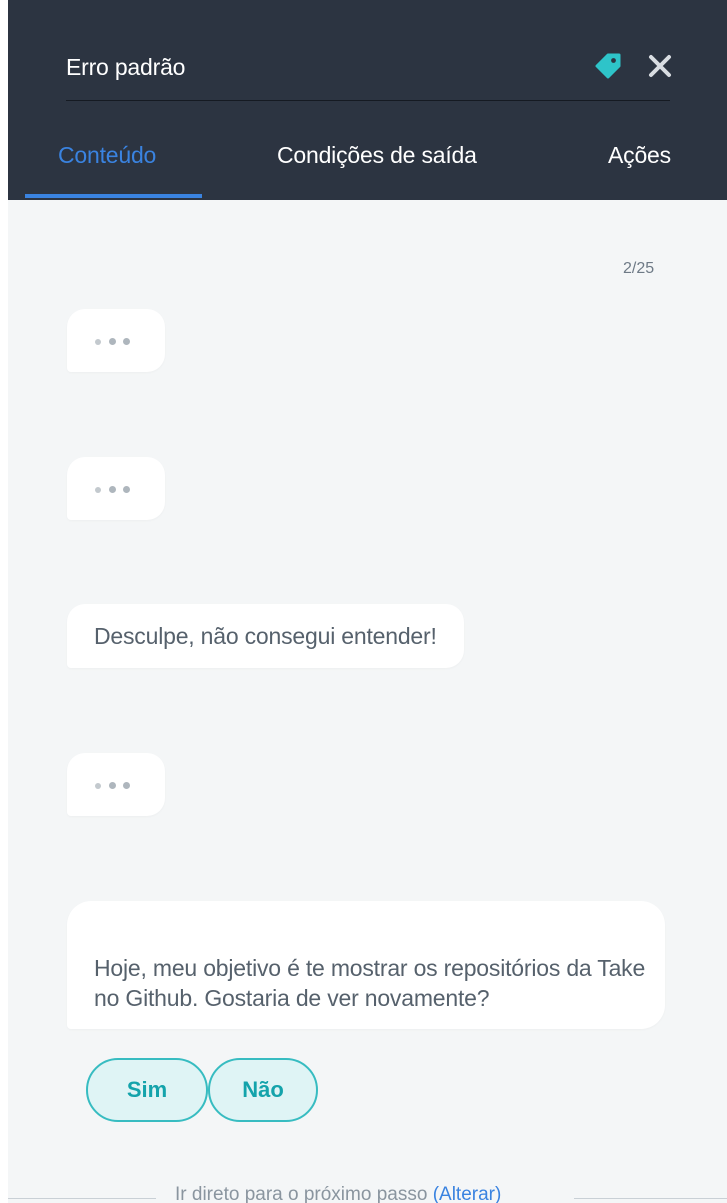 The image size is (727, 1203). What do you see at coordinates (147, 1090) in the screenshot?
I see `quick-reply-sim-button: Sim` at bounding box center [147, 1090].